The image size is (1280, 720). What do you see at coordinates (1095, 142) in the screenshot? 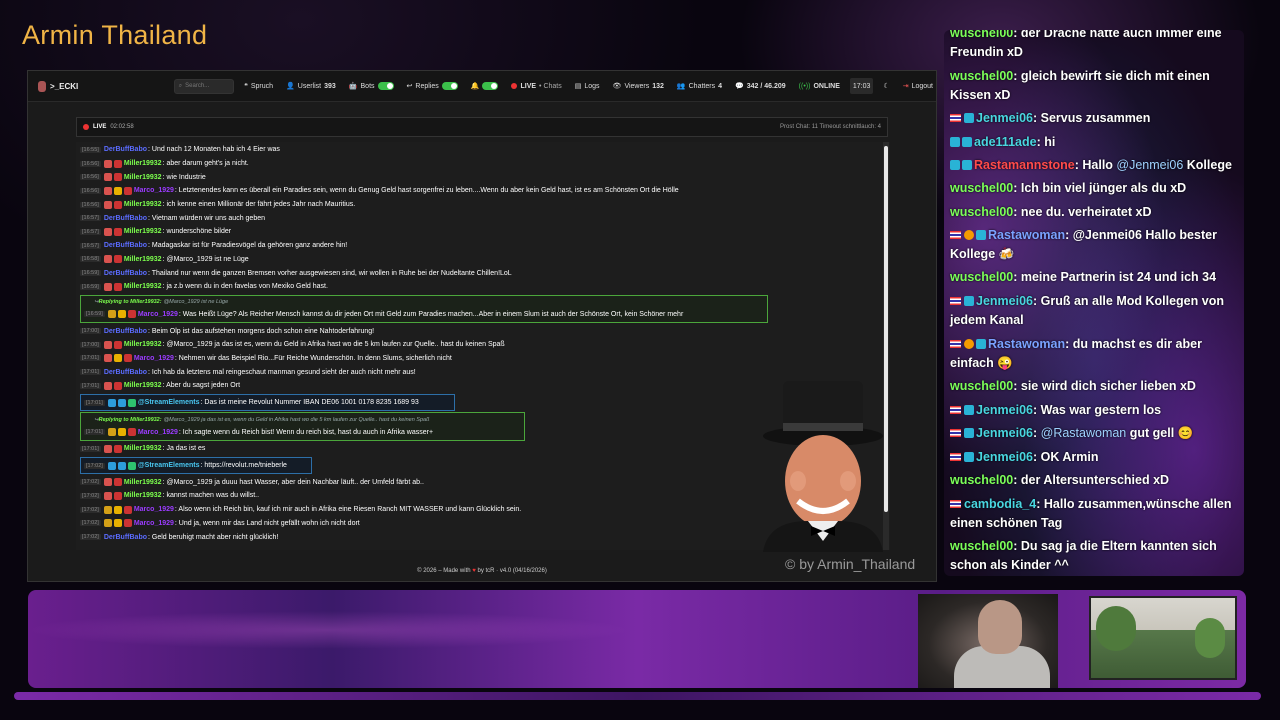
I see `overlay-chat-line: ade111ade: hi` at bounding box center [1095, 142].